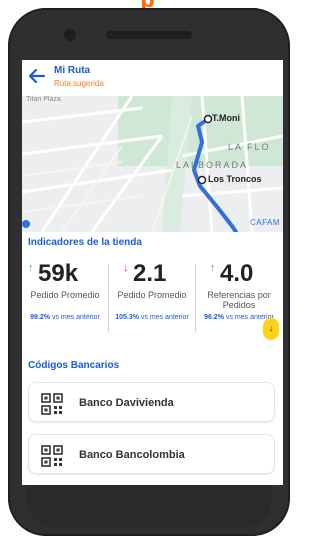  What do you see at coordinates (149, 505) in the screenshot?
I see `phone-chin` at bounding box center [149, 505].